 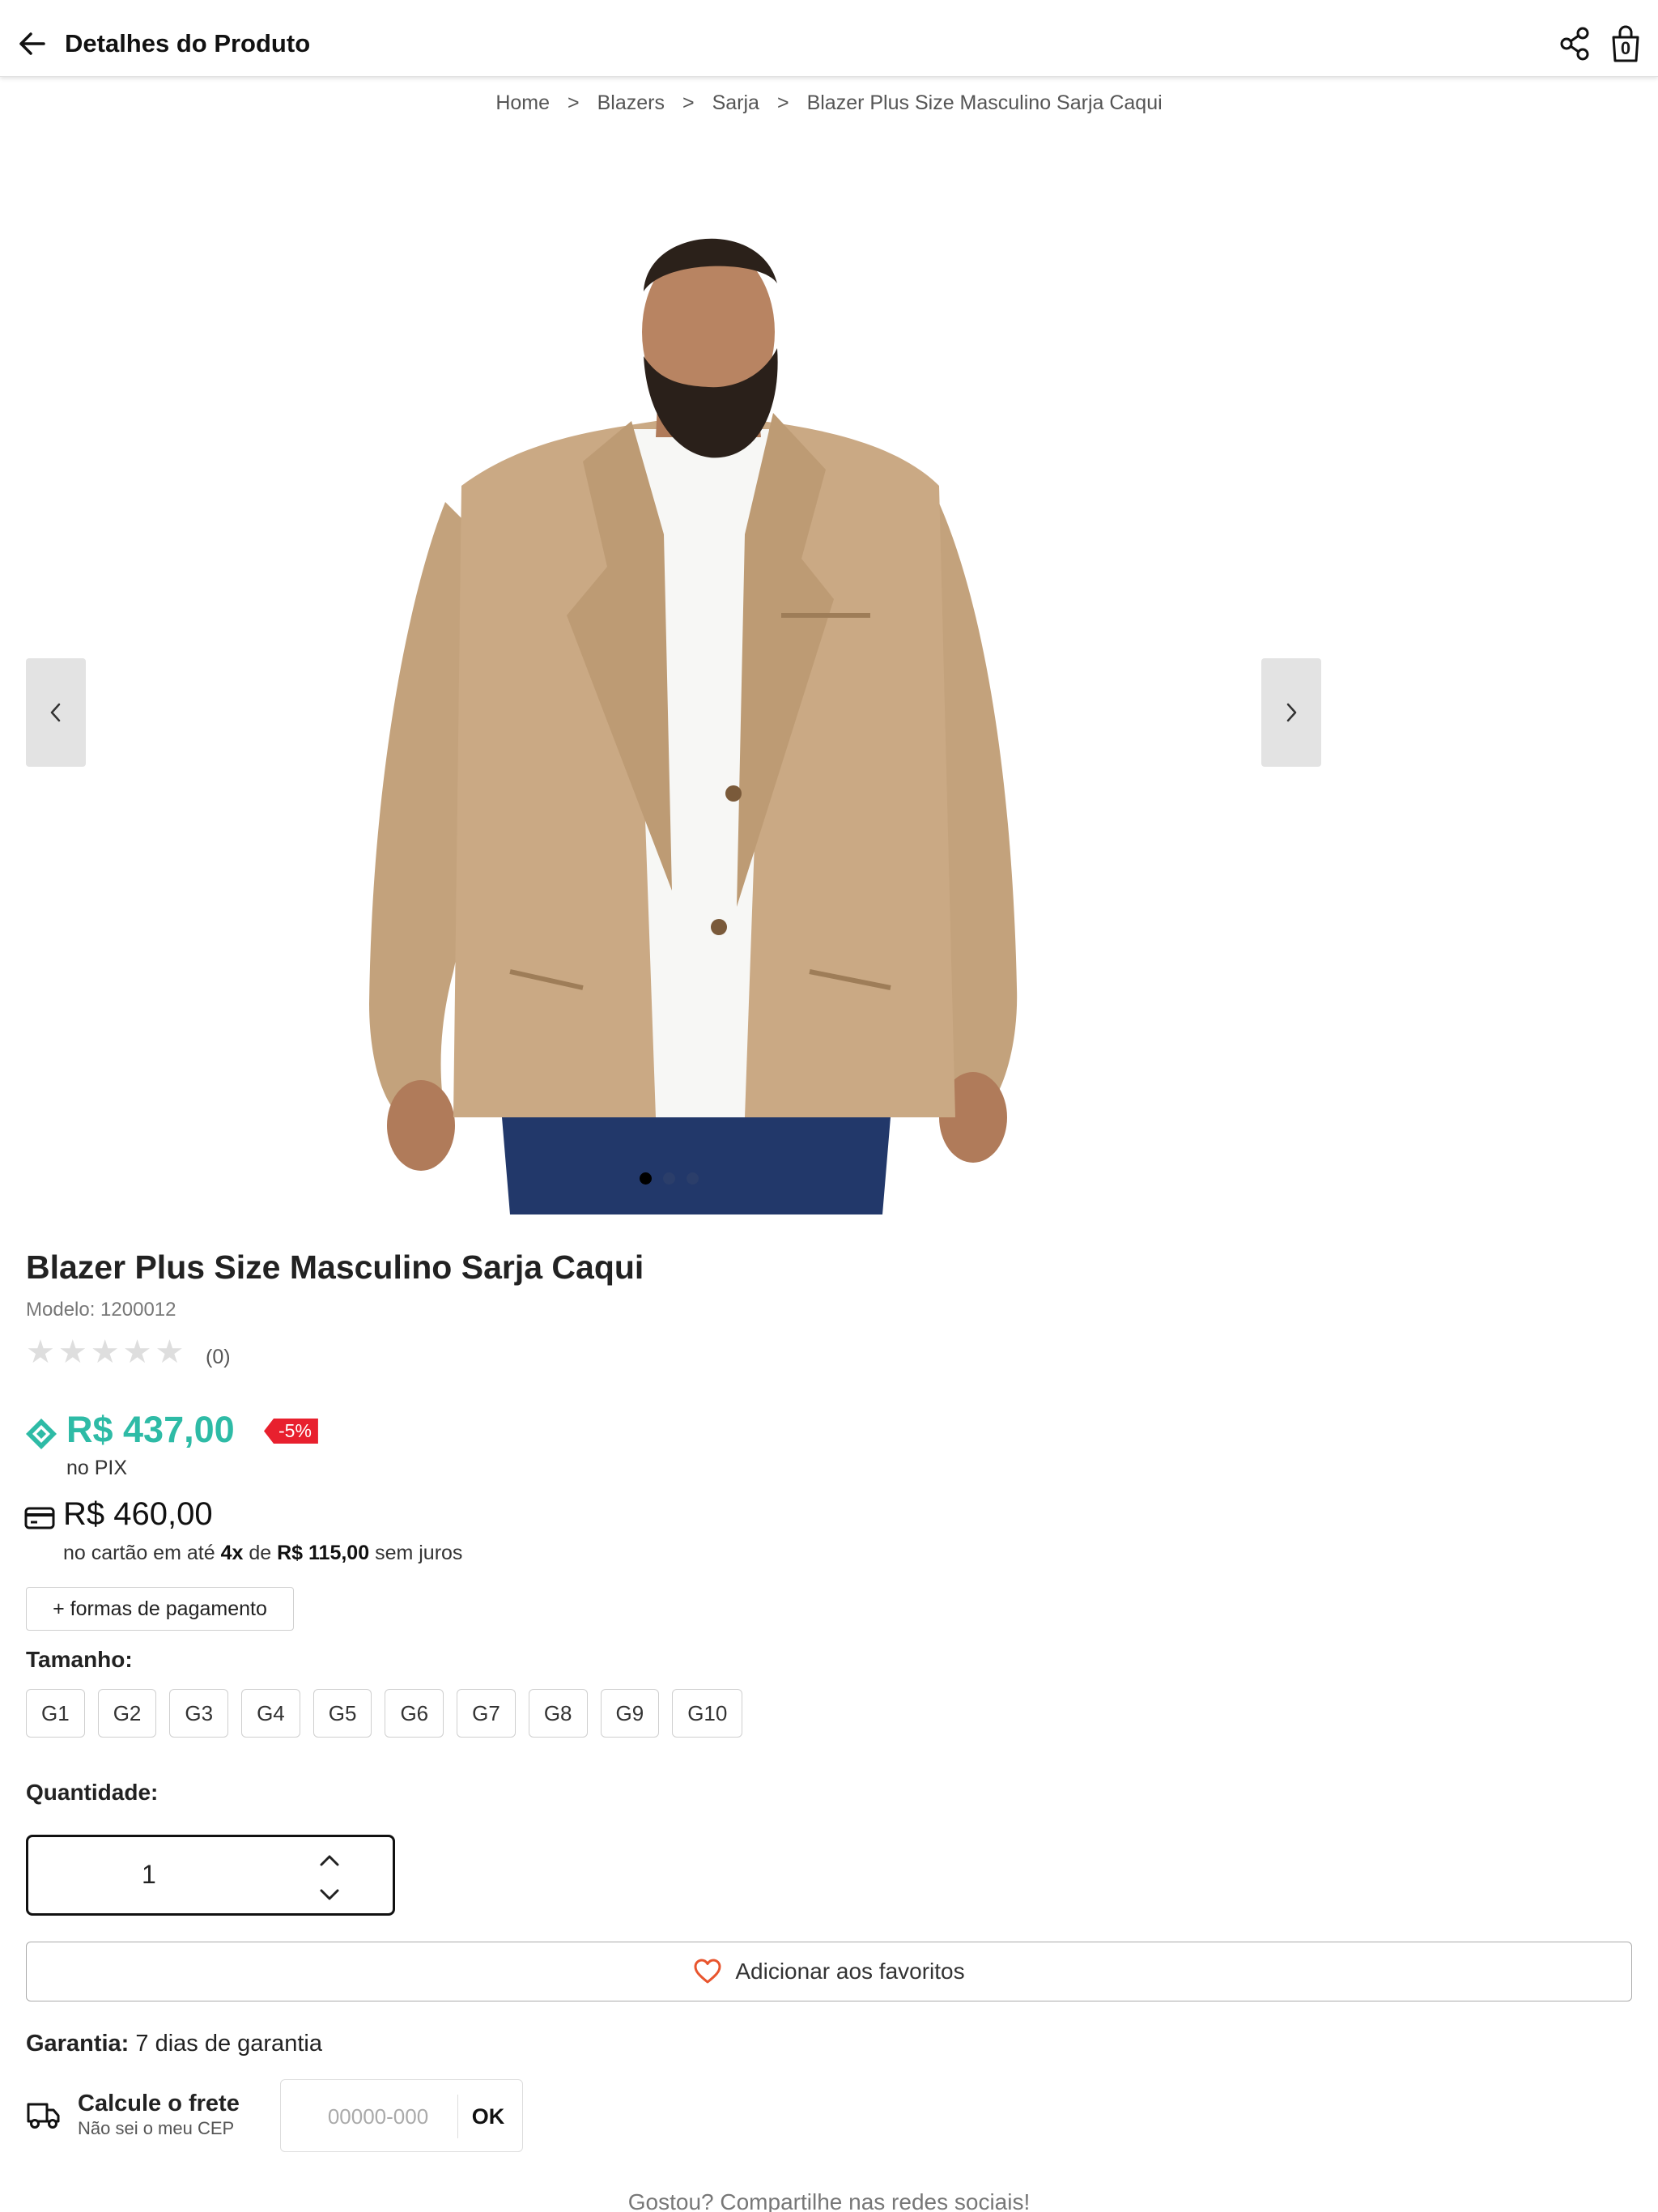 What do you see at coordinates (378, 2116) in the screenshot?
I see `cep-input` at bounding box center [378, 2116].